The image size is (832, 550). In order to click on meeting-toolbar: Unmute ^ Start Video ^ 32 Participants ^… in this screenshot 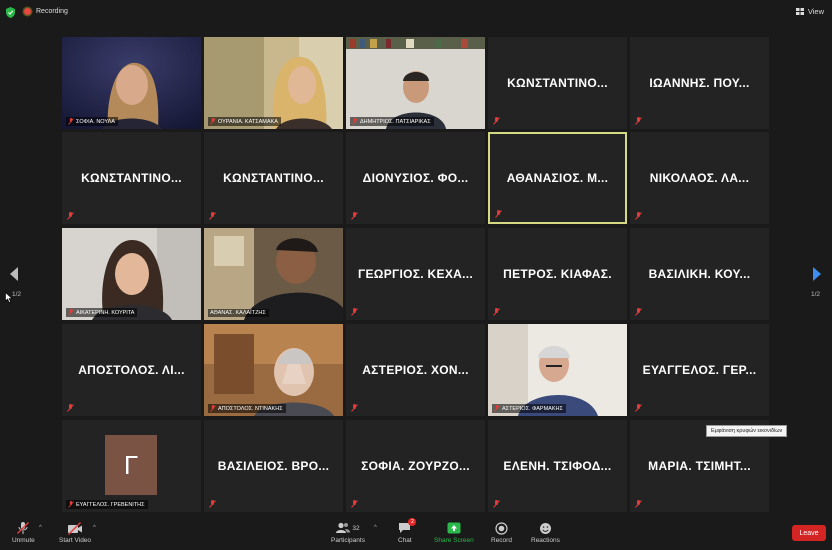, I will do `click(416, 533)`.